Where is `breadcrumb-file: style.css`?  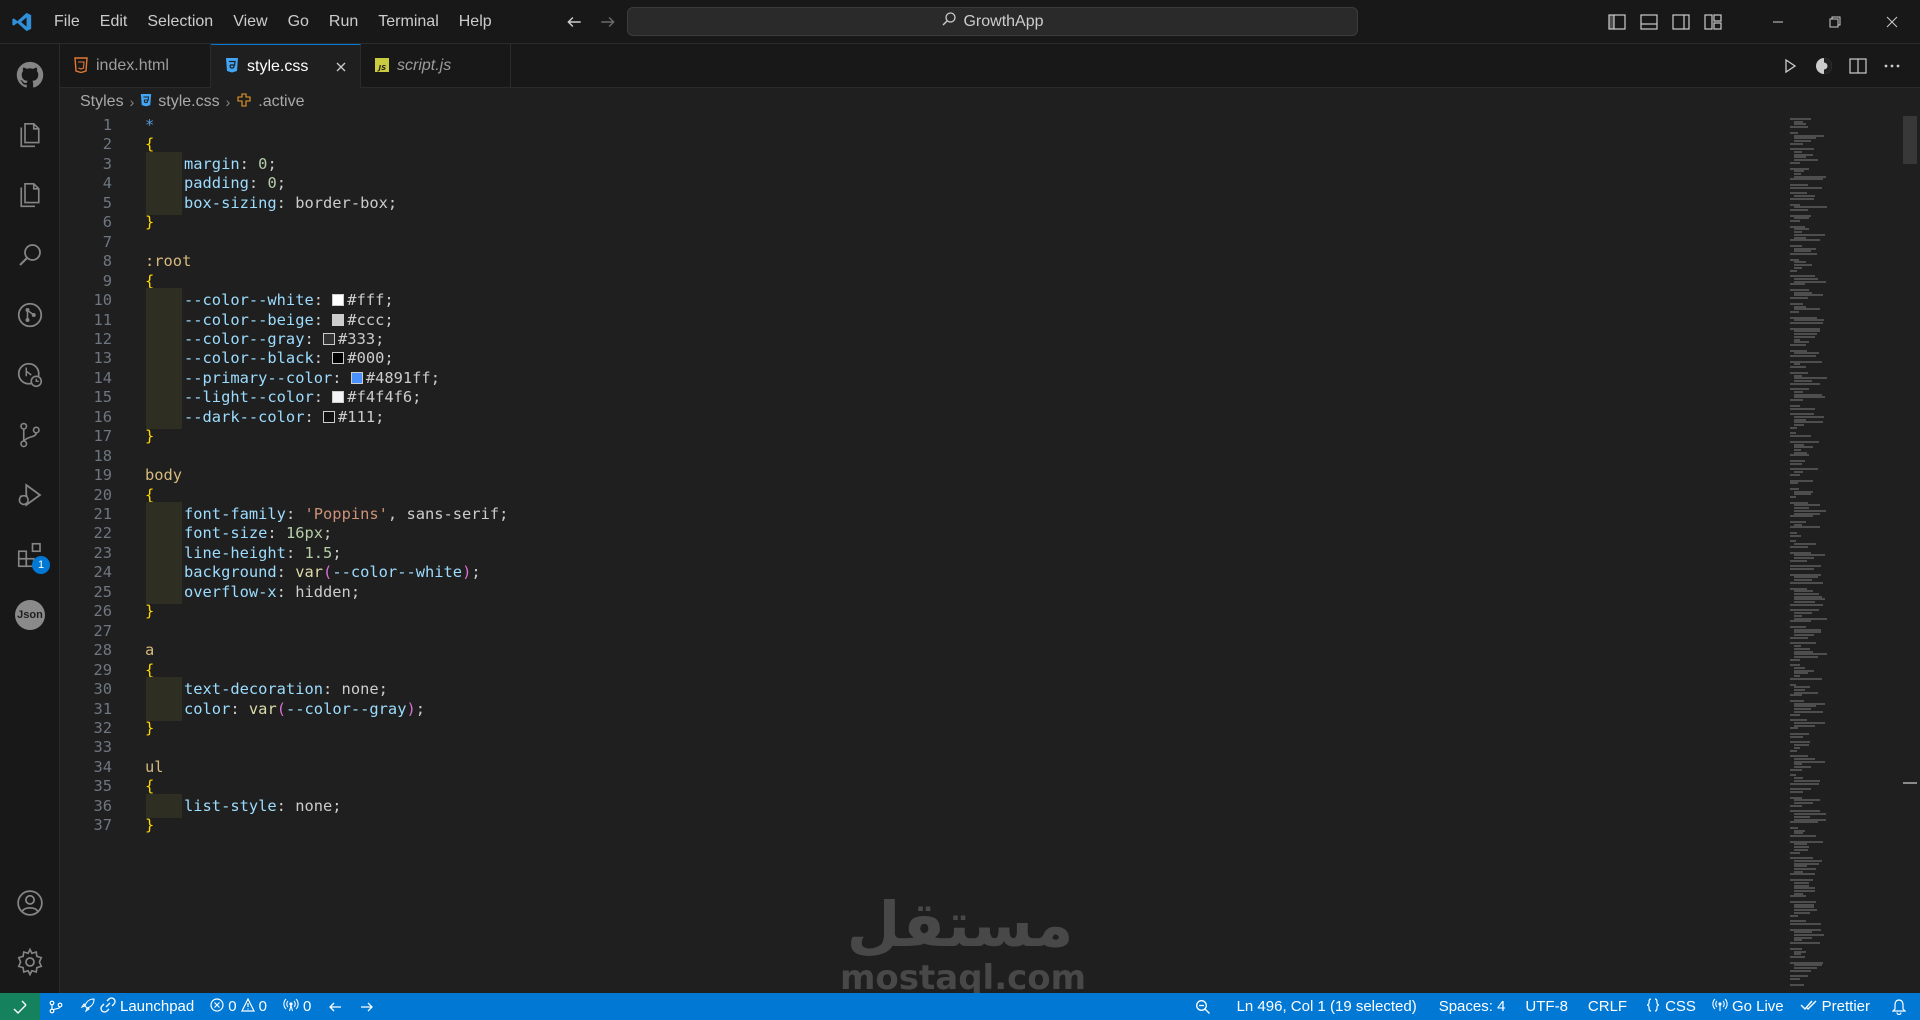 breadcrumb-file: style.css is located at coordinates (188, 102).